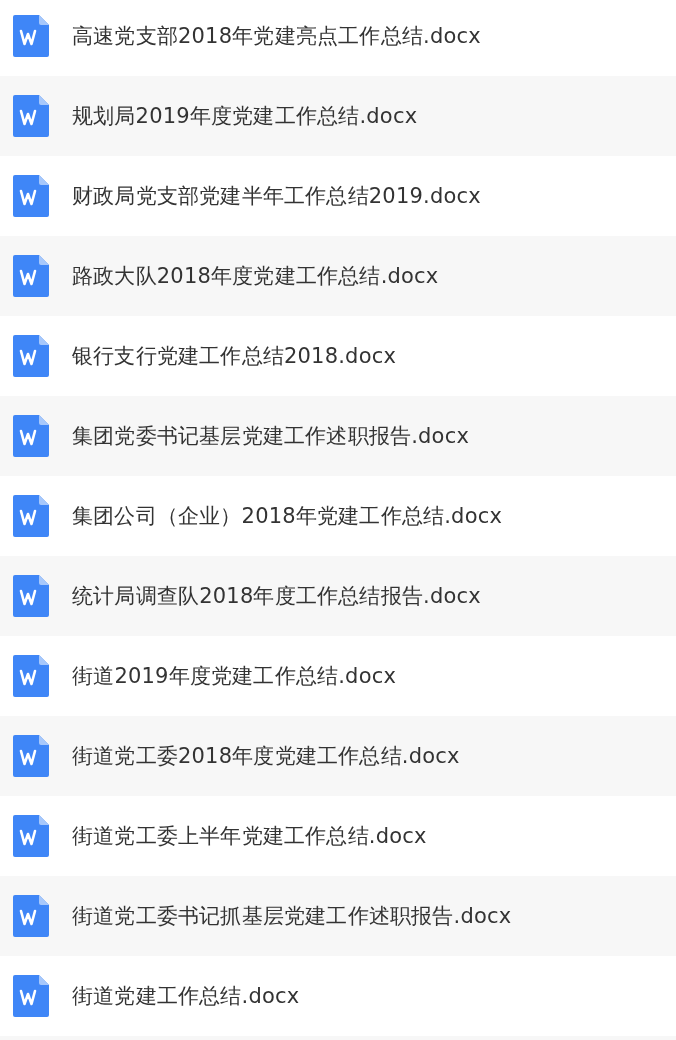  What do you see at coordinates (276, 36) in the screenshot?
I see `file-name: 高速党支部2018年党建亮点工作总结.docx` at bounding box center [276, 36].